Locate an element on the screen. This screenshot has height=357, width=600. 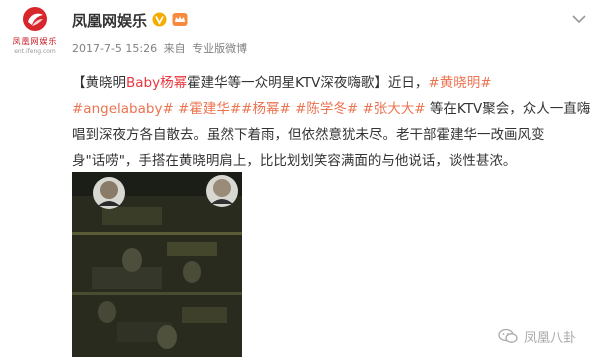
watermark: 凤凰八卦 is located at coordinates (537, 336).